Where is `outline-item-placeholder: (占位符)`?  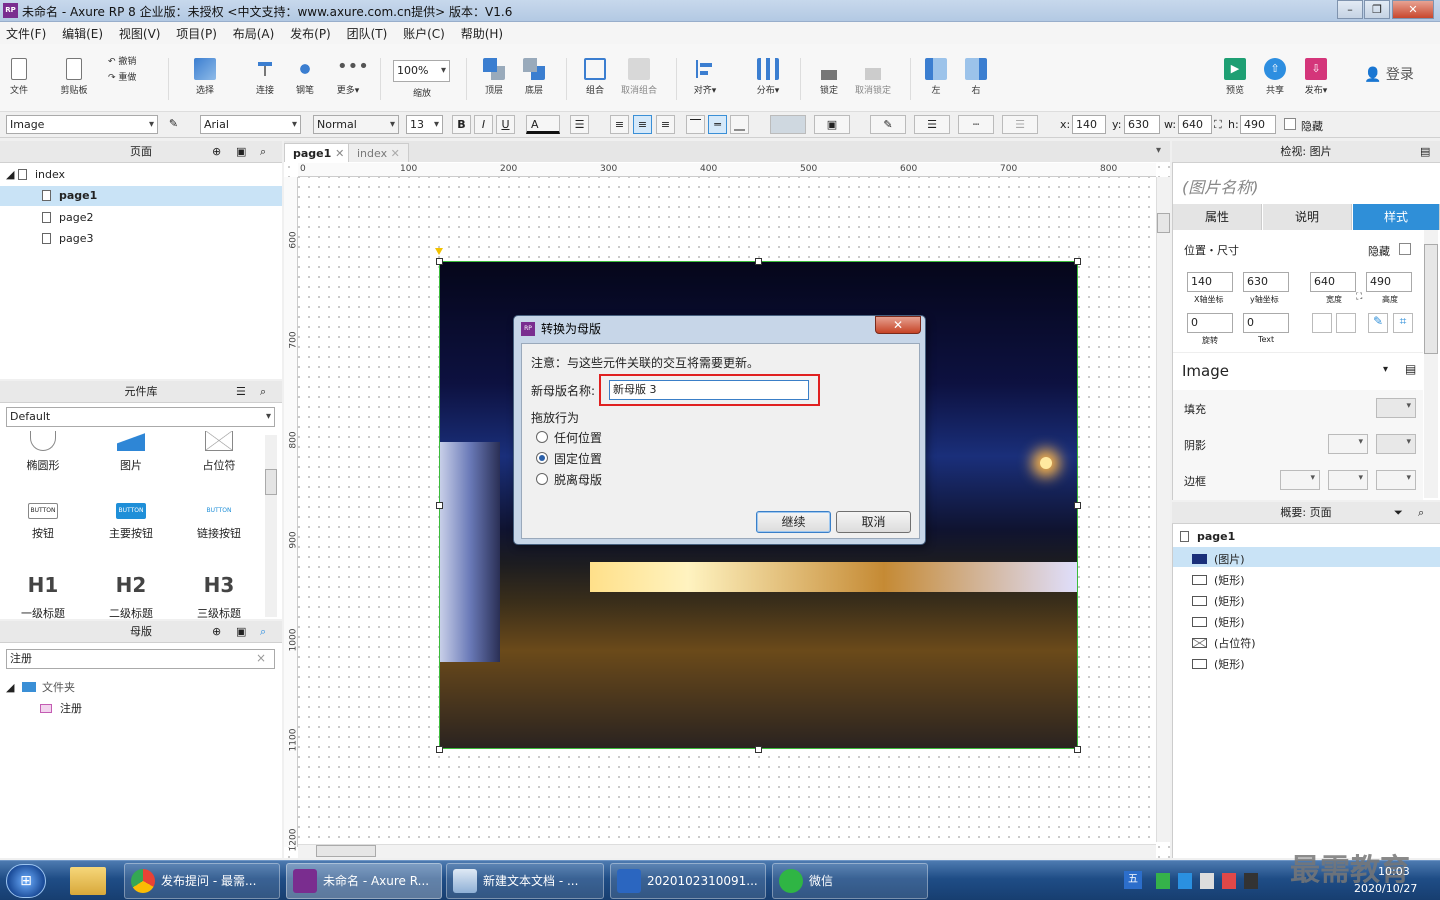 outline-item-placeholder: (占位符) is located at coordinates (1224, 643).